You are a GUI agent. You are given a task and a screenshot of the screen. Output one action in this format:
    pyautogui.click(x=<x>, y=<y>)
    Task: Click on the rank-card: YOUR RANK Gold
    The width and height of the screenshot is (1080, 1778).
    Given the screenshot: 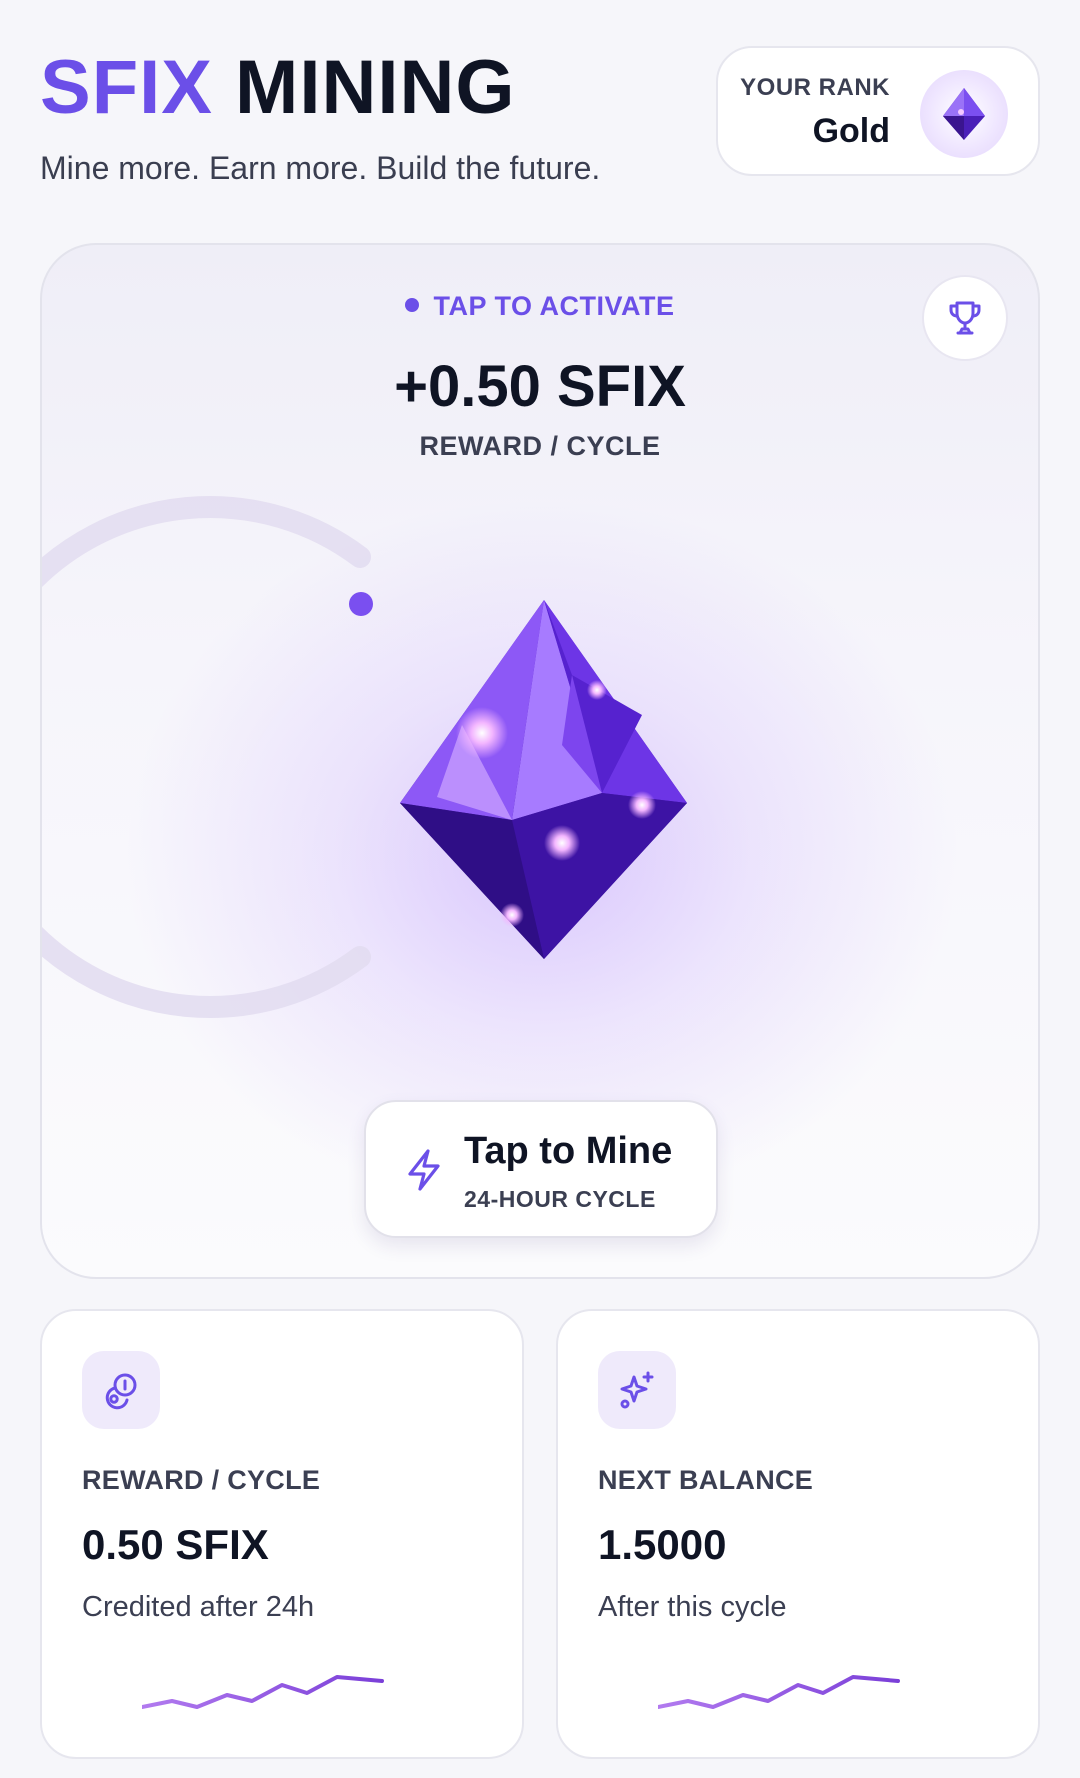 What is the action you would take?
    pyautogui.click(x=878, y=111)
    